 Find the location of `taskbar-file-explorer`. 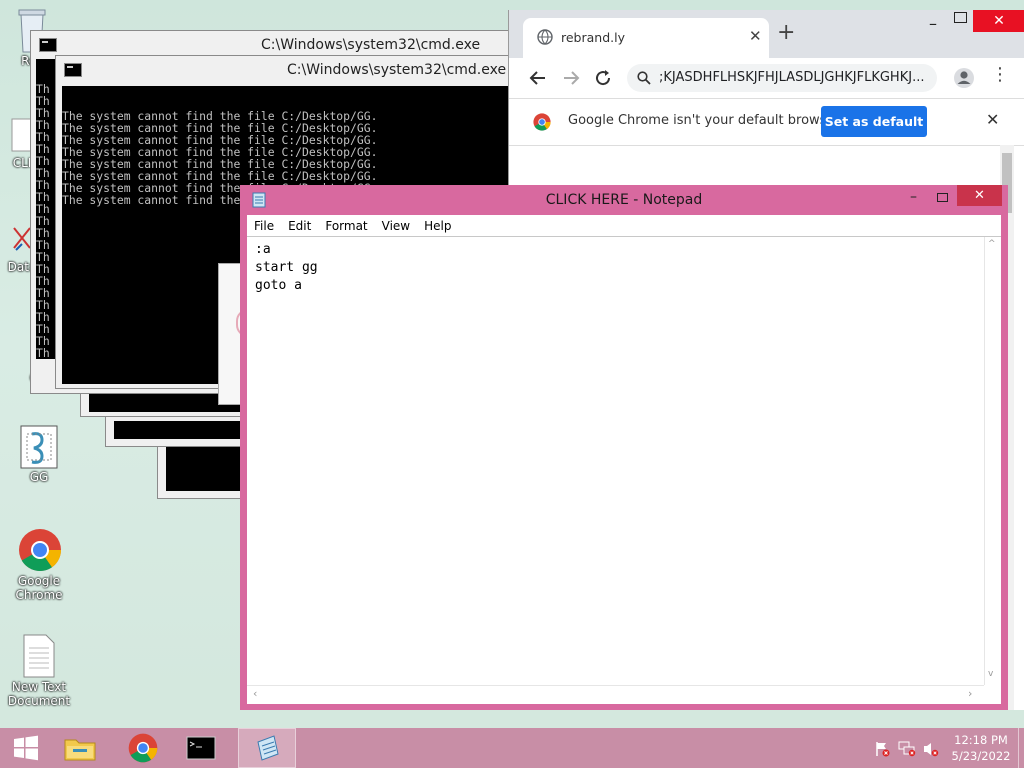

taskbar-file-explorer is located at coordinates (80, 748).